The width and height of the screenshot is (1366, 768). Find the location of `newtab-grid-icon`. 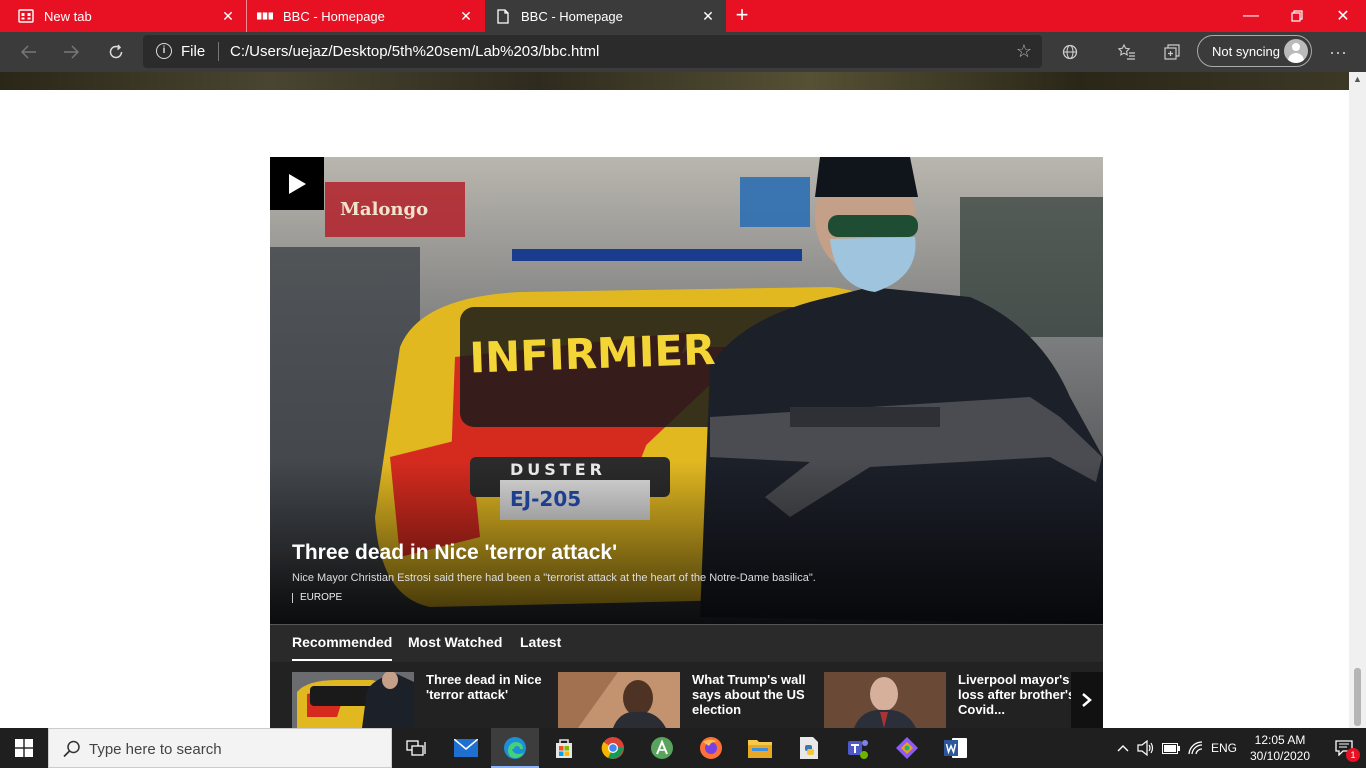

newtab-grid-icon is located at coordinates (26, 16).